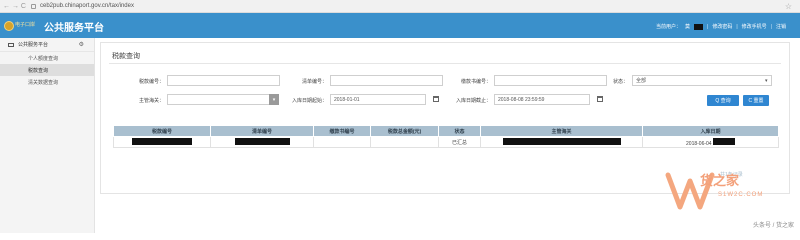 Image resolution: width=800 pixels, height=240 pixels. Describe the element at coordinates (445, 63) in the screenshot. I see `divider` at that location.